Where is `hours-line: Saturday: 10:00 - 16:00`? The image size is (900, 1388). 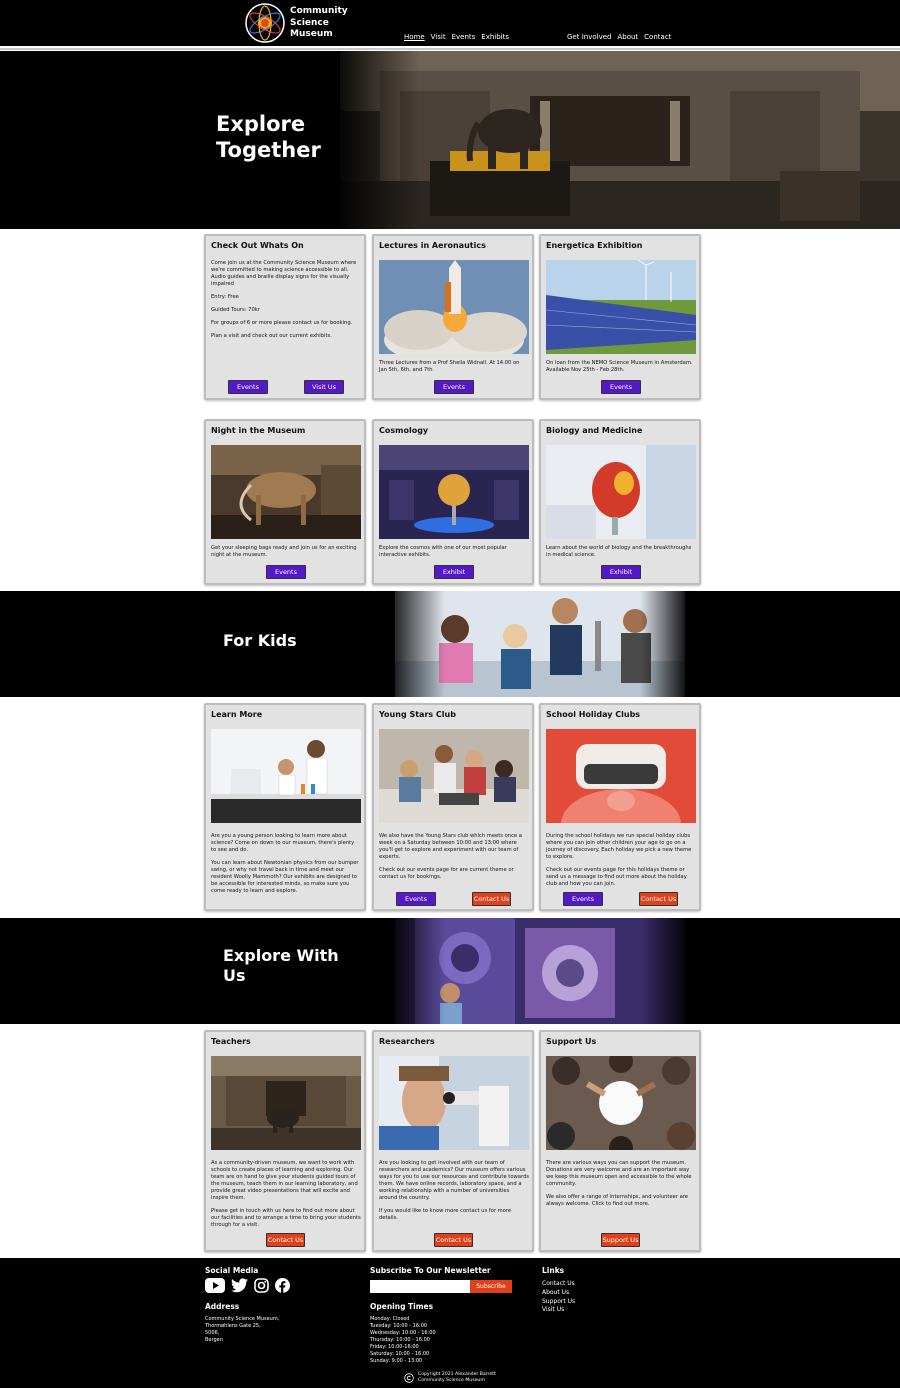 hours-line: Saturday: 10:00 - 16:00 is located at coordinates (400, 1354).